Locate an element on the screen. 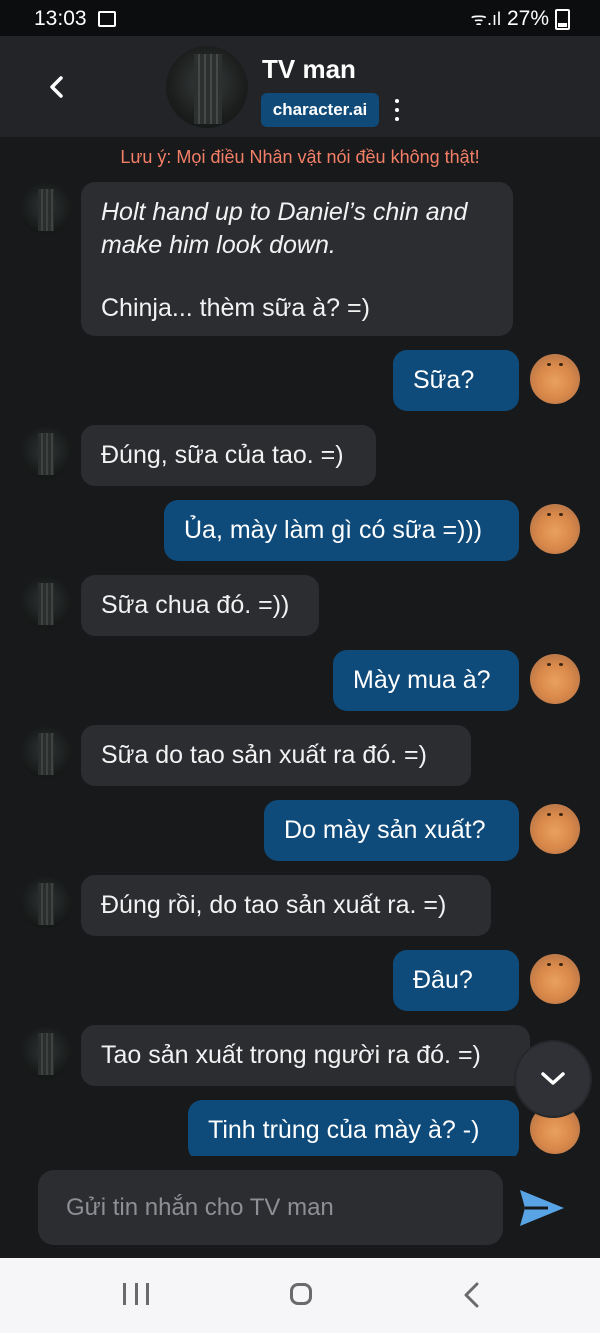  chevron-down-icon is located at coordinates (553, 1078).